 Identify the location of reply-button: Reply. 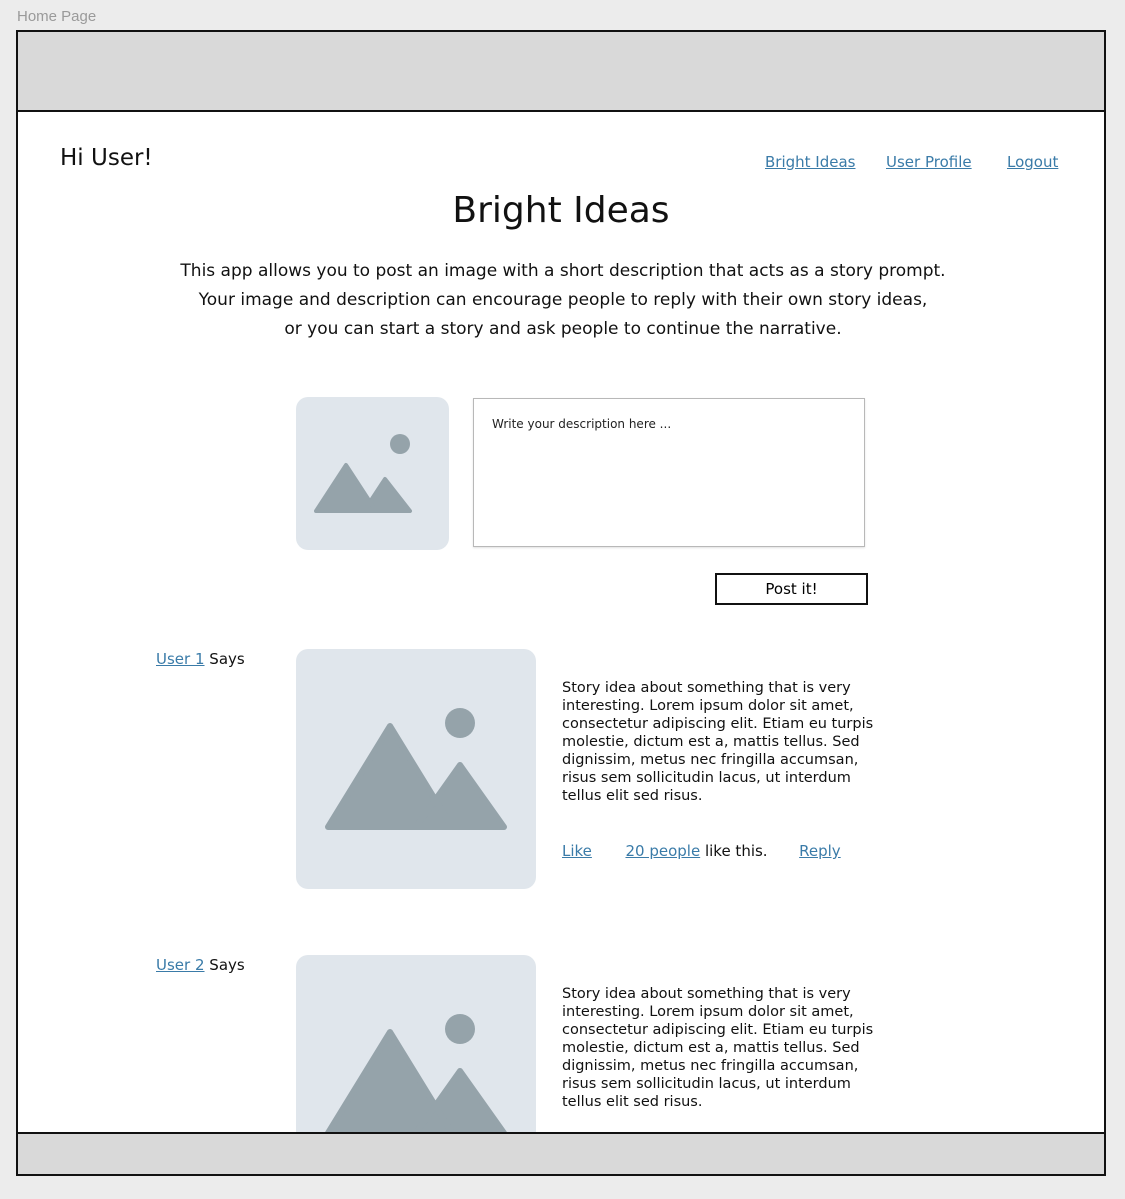
(820, 851).